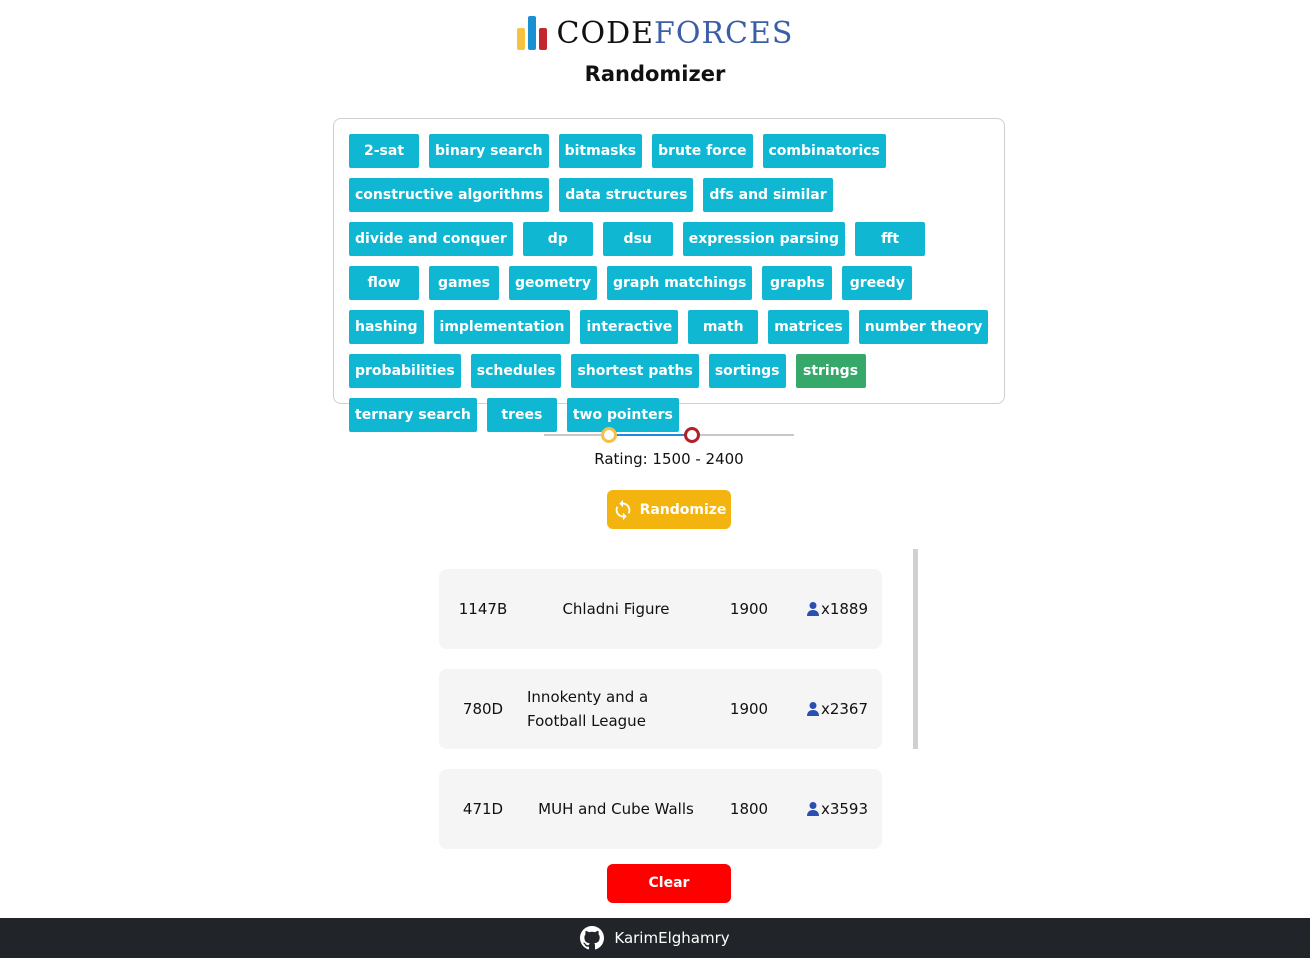 The width and height of the screenshot is (1310, 958). Describe the element at coordinates (553, 283) in the screenshot. I see `tag-geometry: geometry` at that location.